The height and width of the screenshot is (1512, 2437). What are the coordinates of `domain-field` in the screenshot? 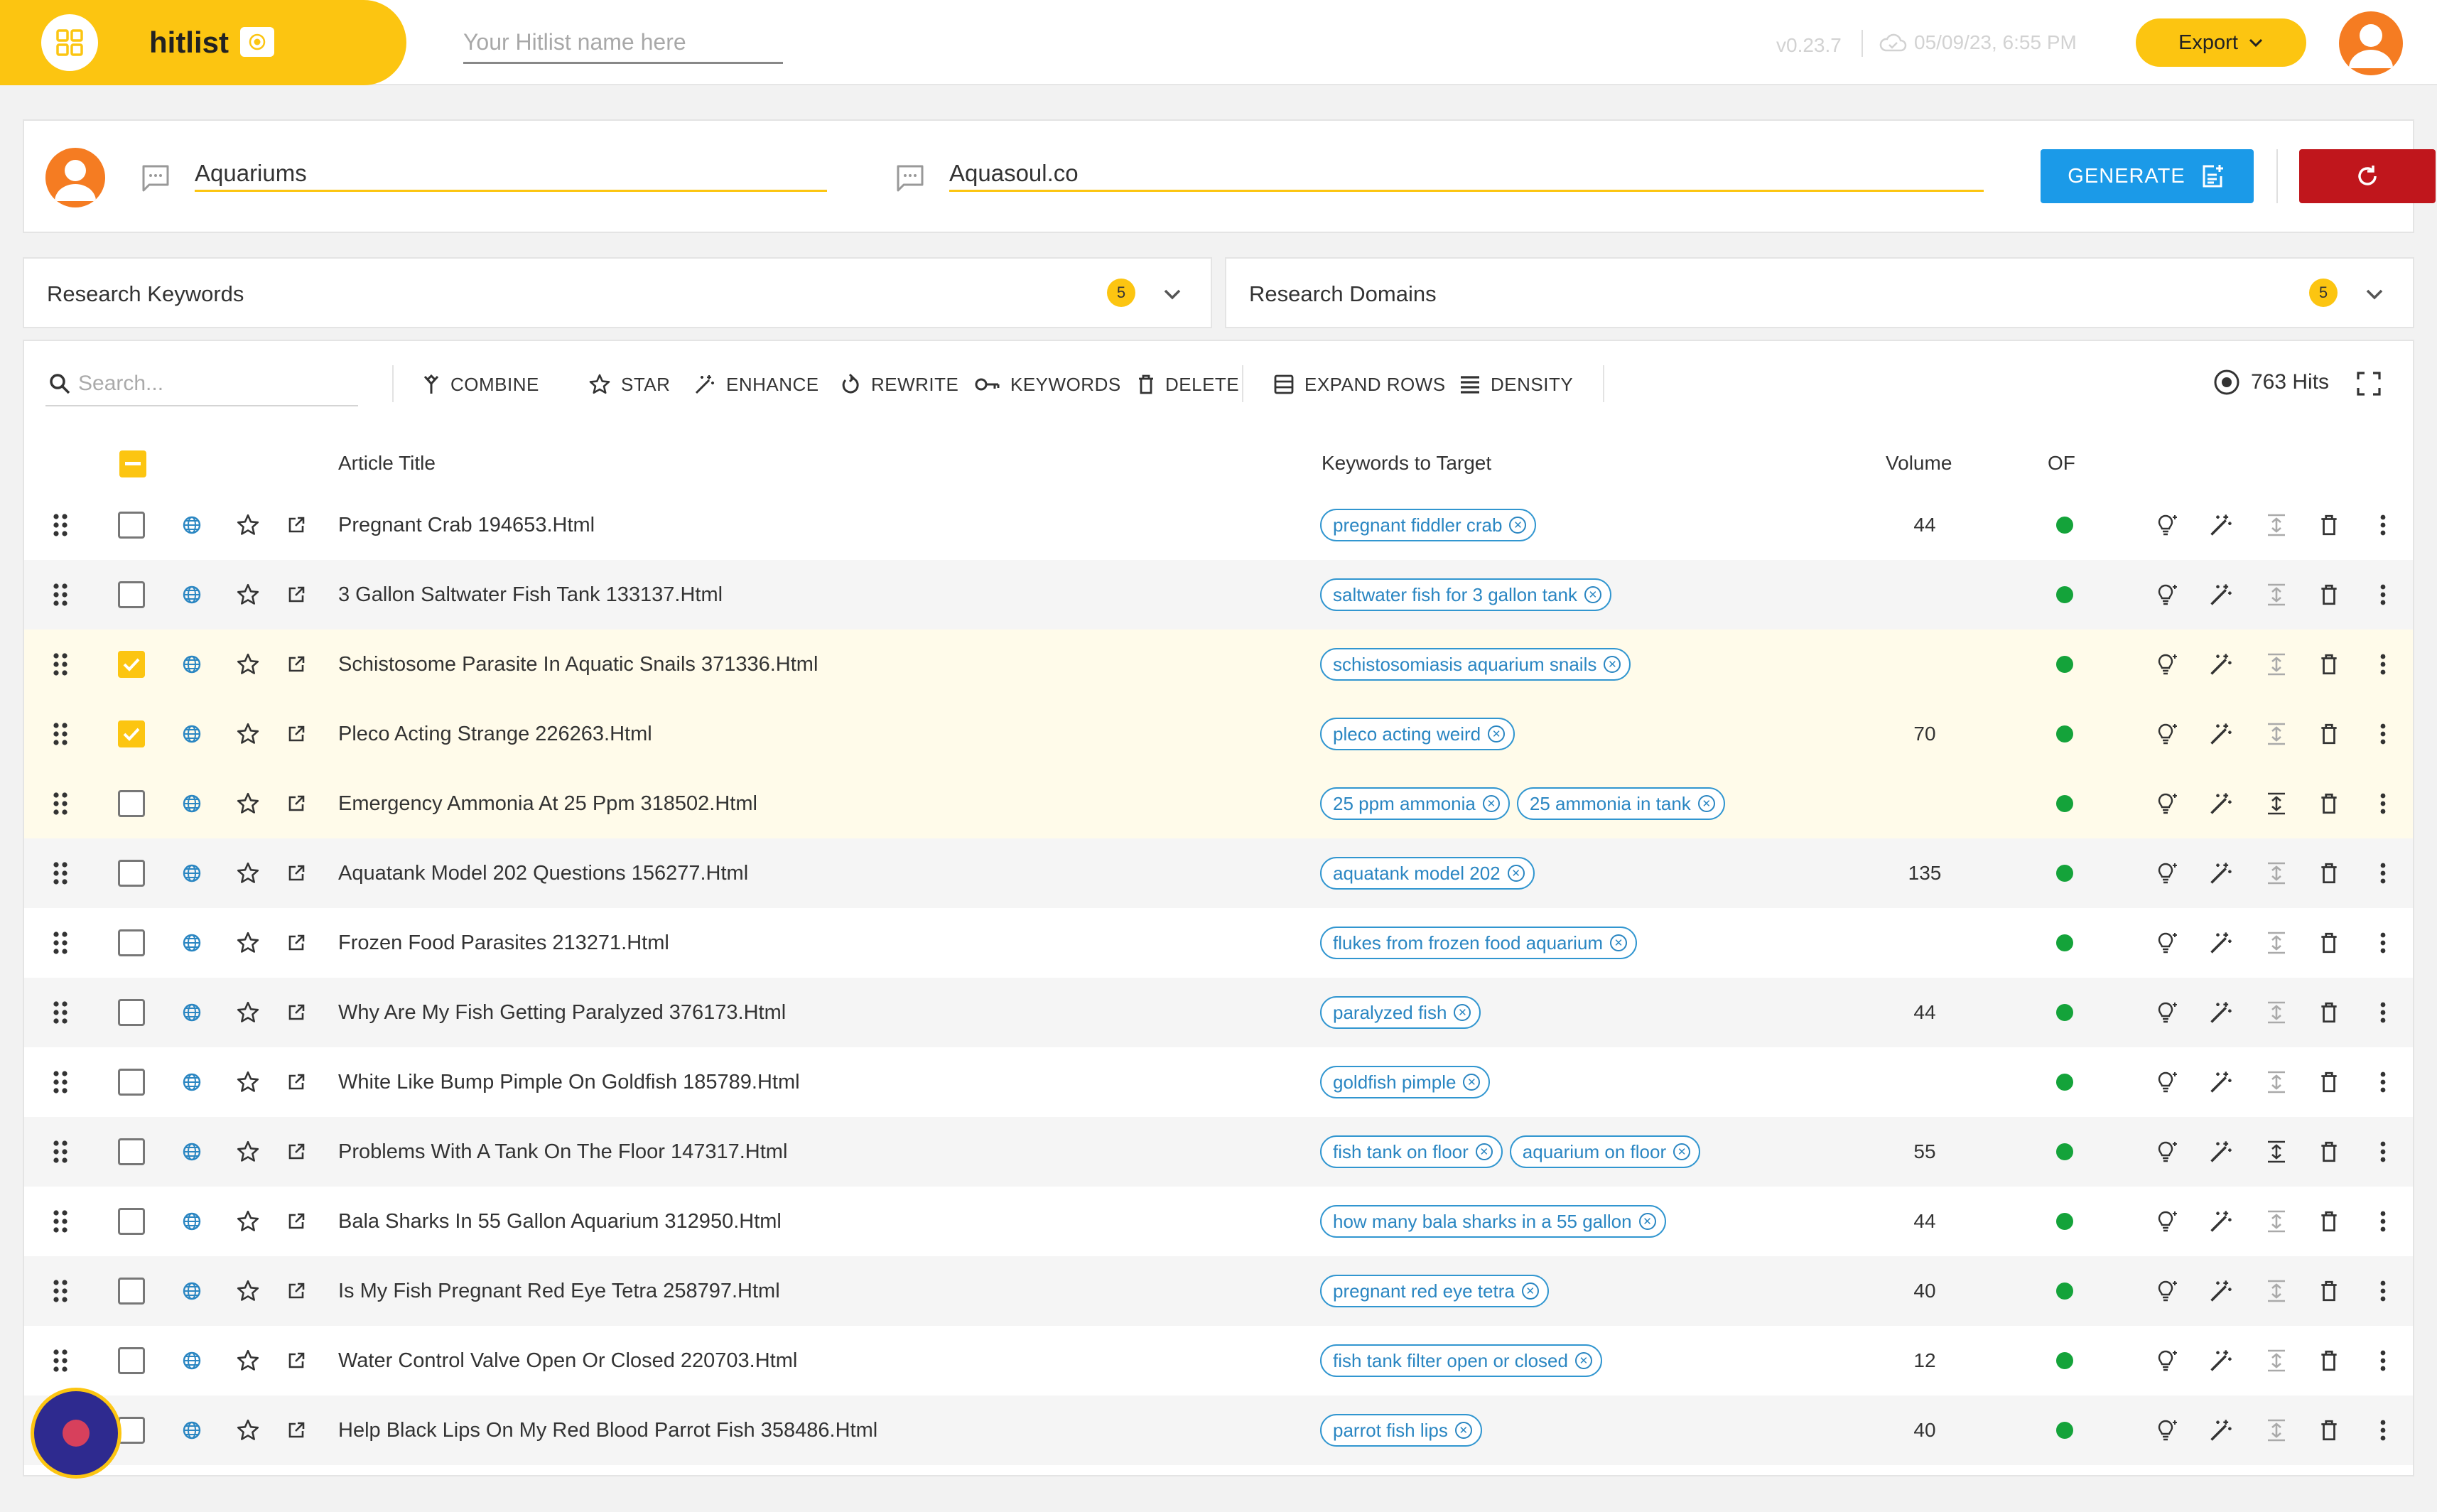 It's located at (1466, 170).